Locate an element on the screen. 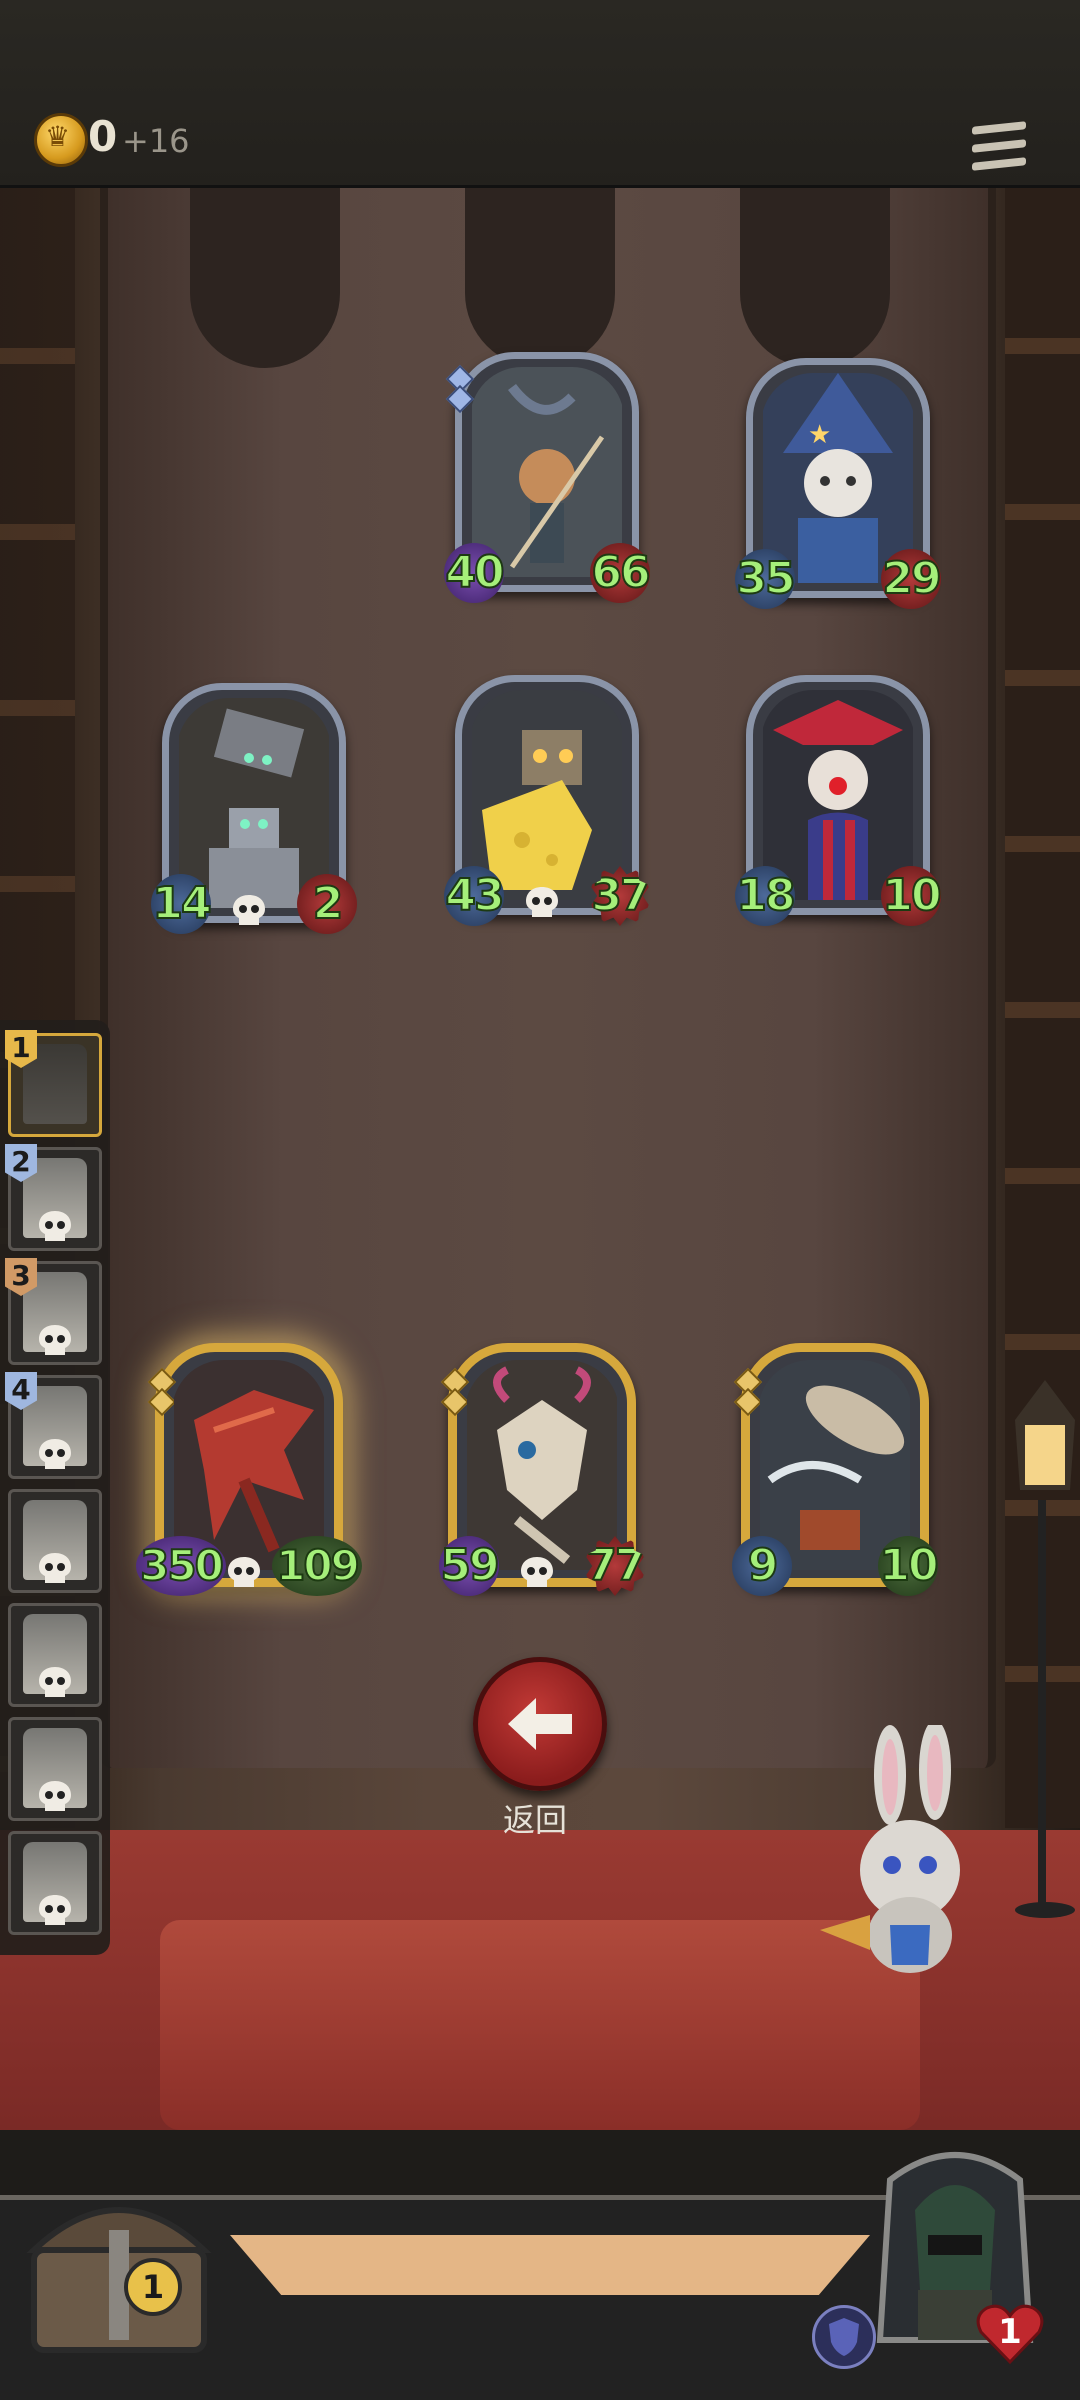  lives-heart: 1 is located at coordinates (1010, 2334).